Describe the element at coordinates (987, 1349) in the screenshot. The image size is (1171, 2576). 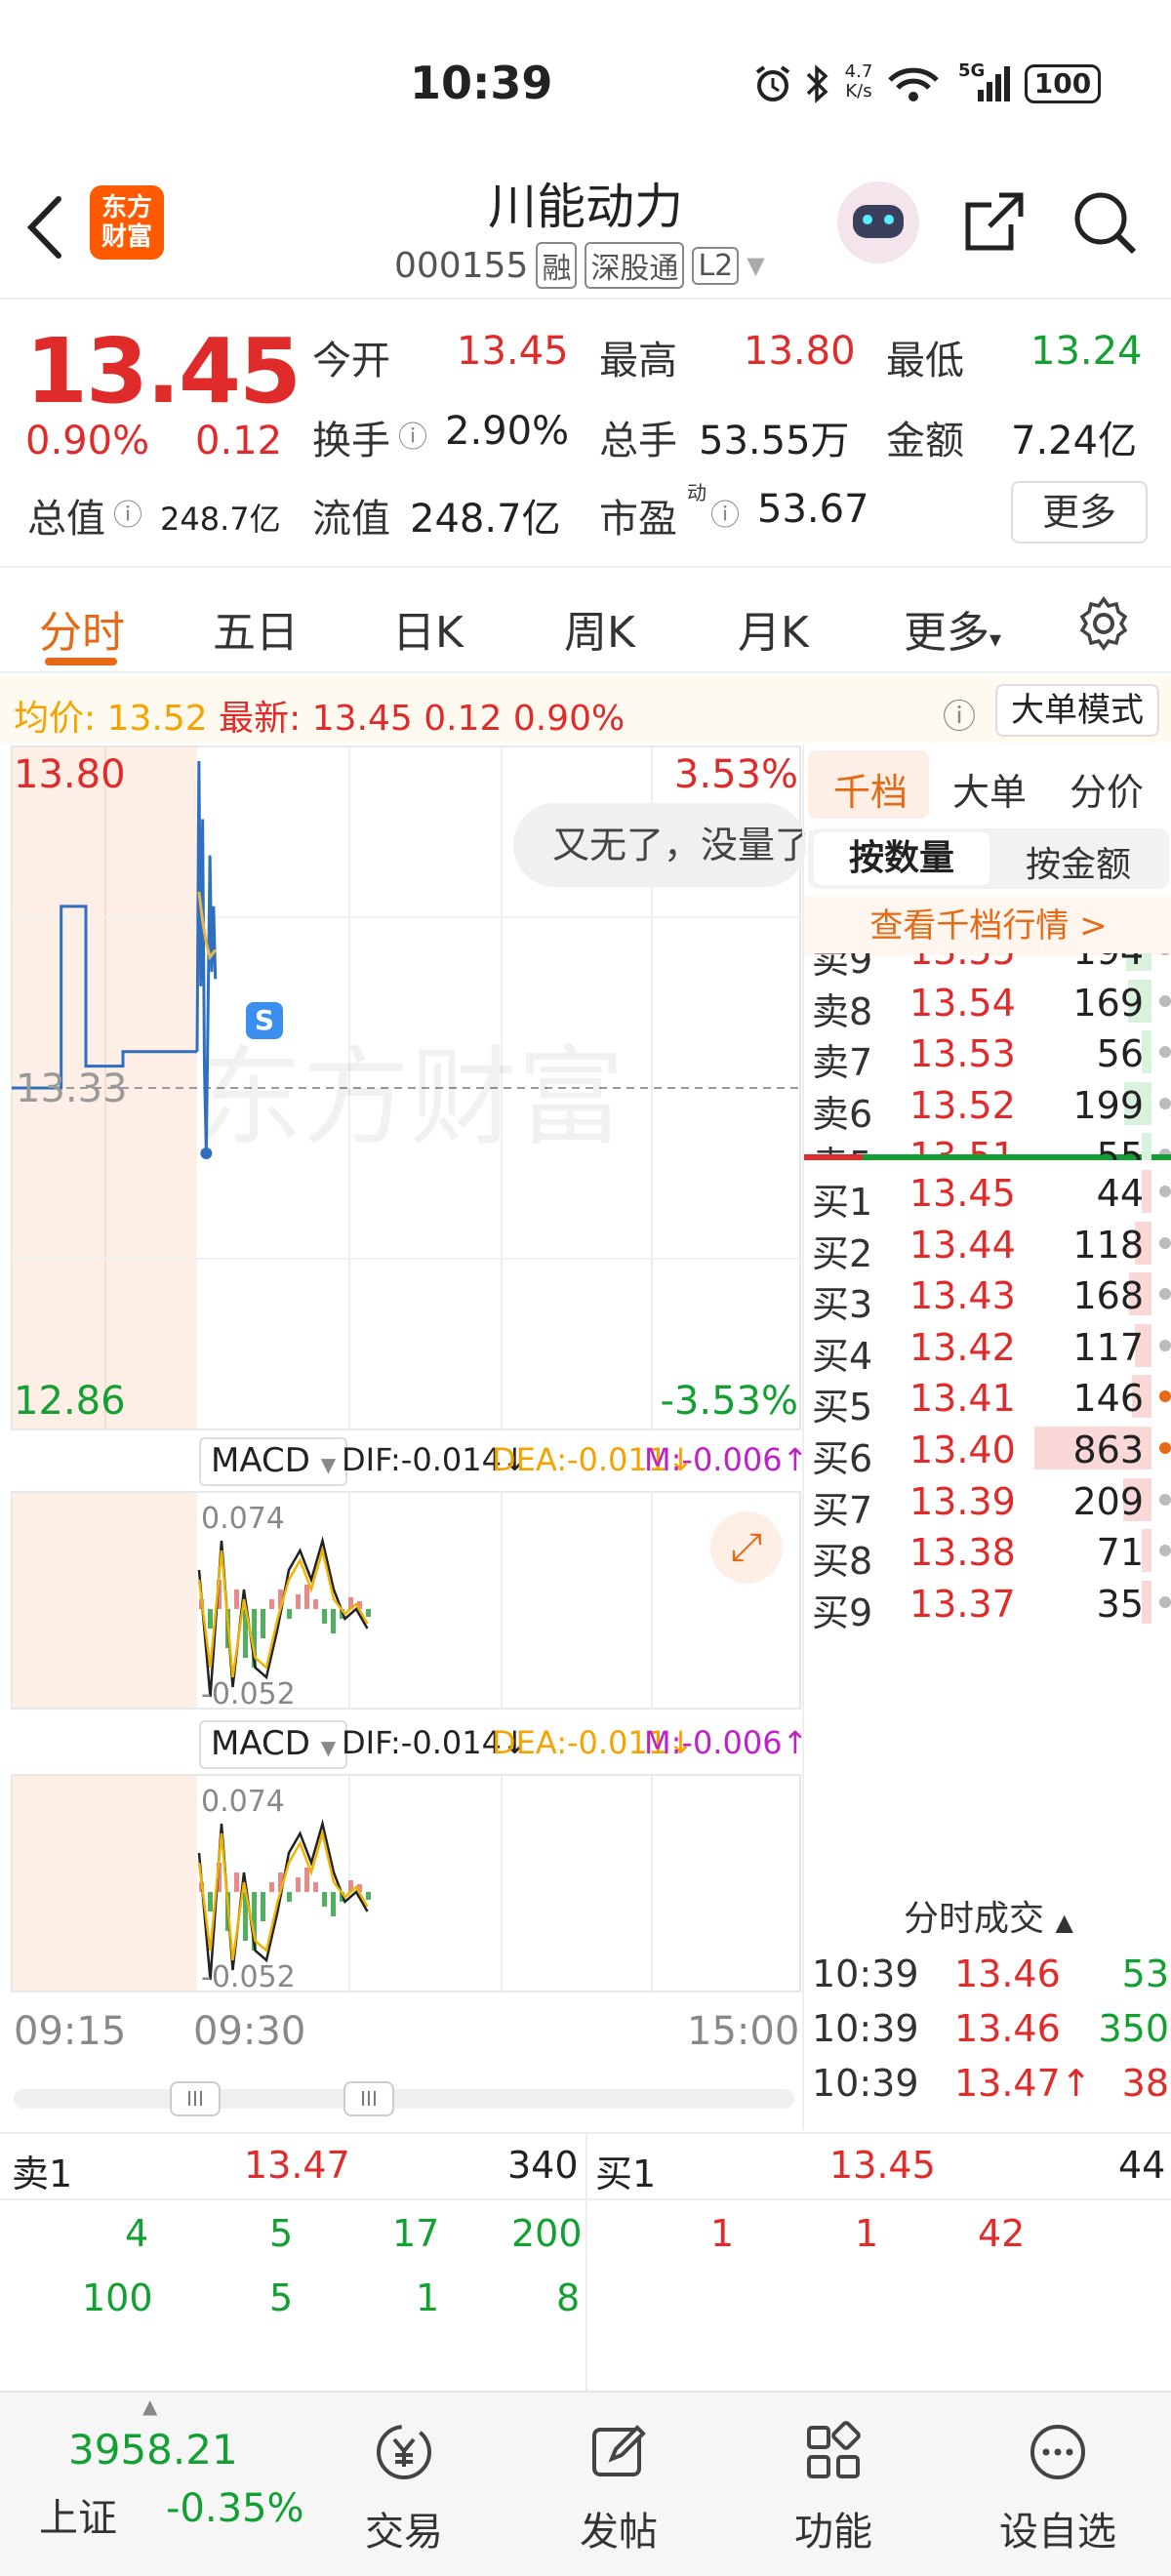
I see `bid-row: 买4 13.42 117` at that location.